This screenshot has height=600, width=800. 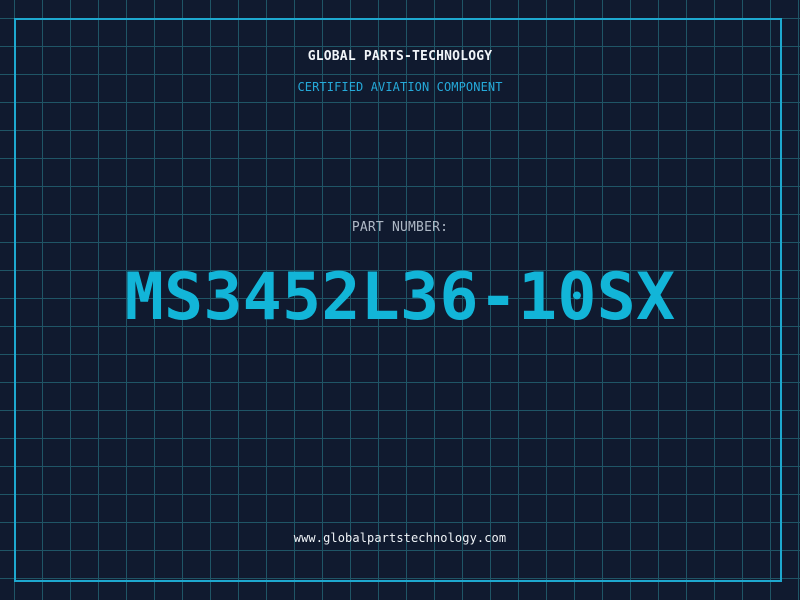 I want to click on part-number-label: PART NUMBER:, so click(x=400, y=227).